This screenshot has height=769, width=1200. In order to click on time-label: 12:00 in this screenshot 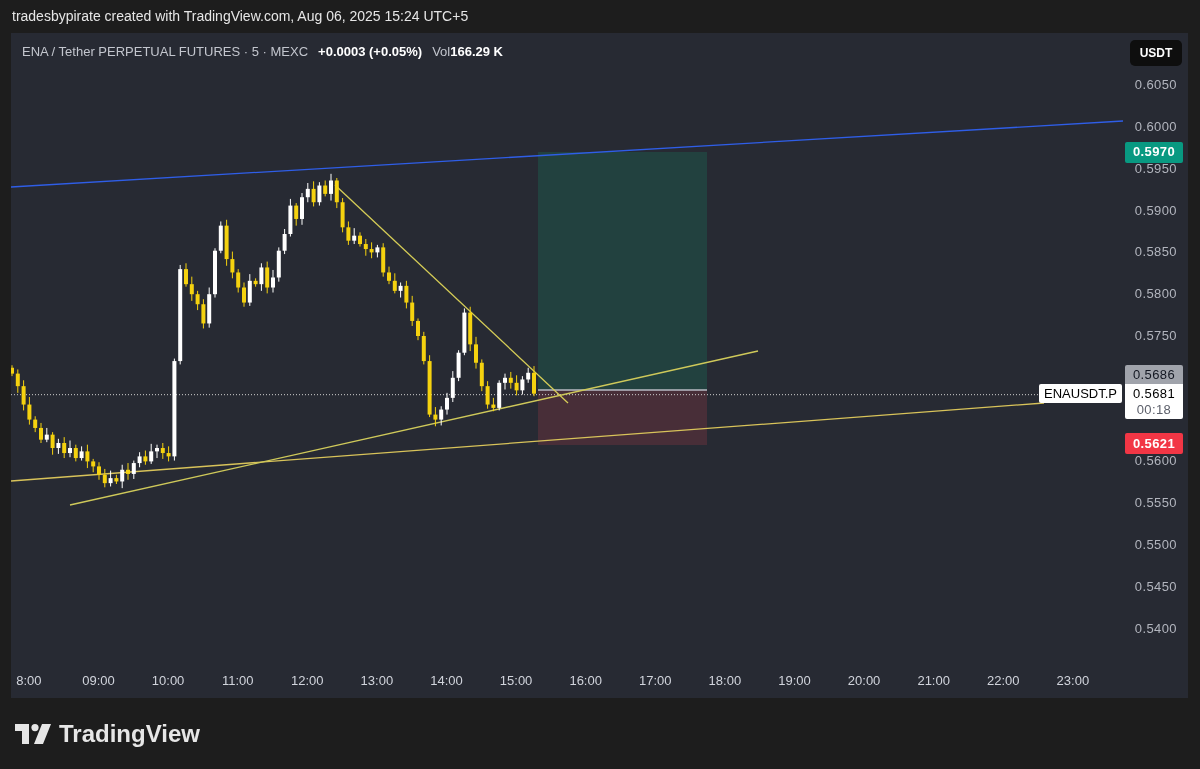, I will do `click(307, 681)`.